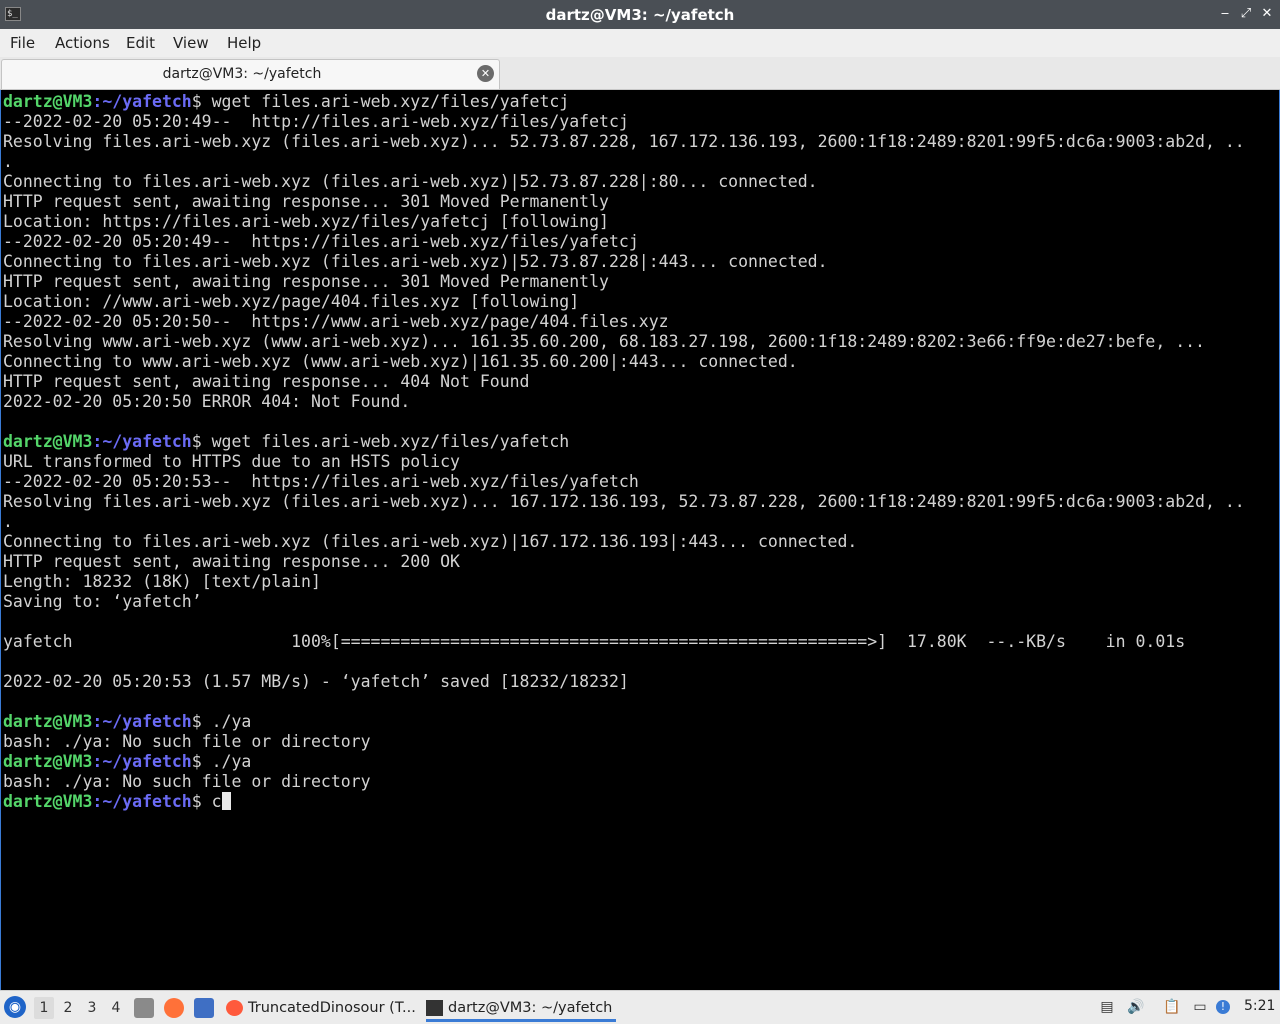 The width and height of the screenshot is (1280, 1024). Describe the element at coordinates (1172, 1007) in the screenshot. I see `clipboard-icon: 📋` at that location.